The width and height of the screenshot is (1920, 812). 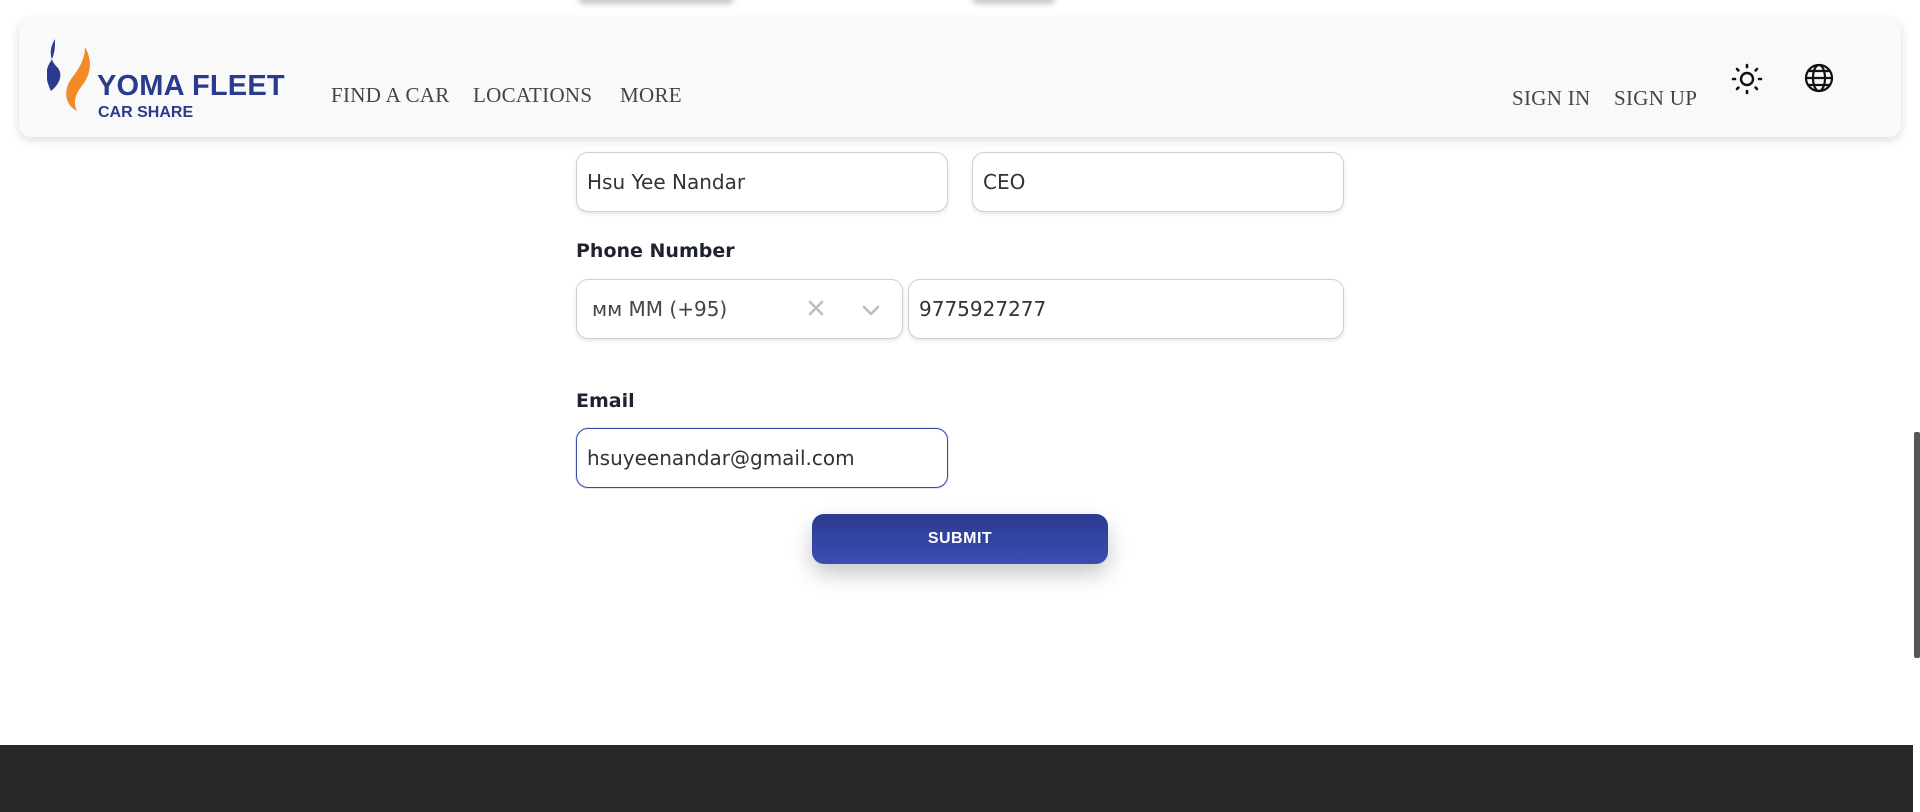 What do you see at coordinates (762, 458) in the screenshot?
I see `email-input` at bounding box center [762, 458].